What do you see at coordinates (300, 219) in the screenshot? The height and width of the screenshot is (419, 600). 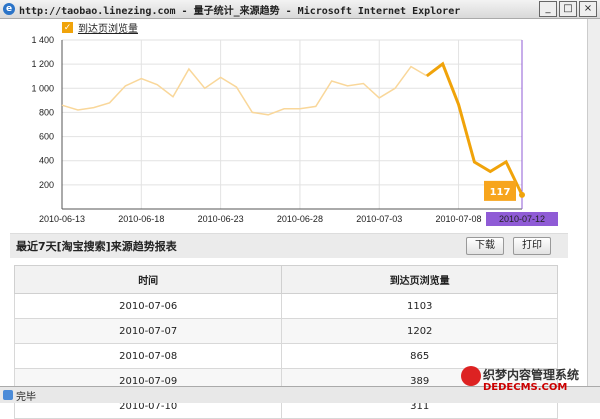 I see `x-tick-label: 2010-06-28` at bounding box center [300, 219].